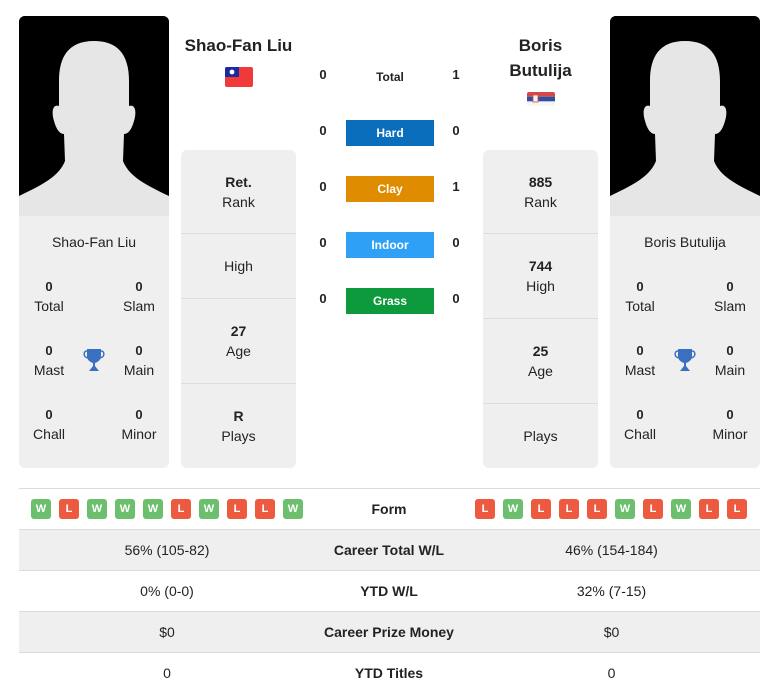 Image resolution: width=779 pixels, height=699 pixels. I want to click on player1-rank-card: Ret. Rank High 27 Age R Plays, so click(238, 309).